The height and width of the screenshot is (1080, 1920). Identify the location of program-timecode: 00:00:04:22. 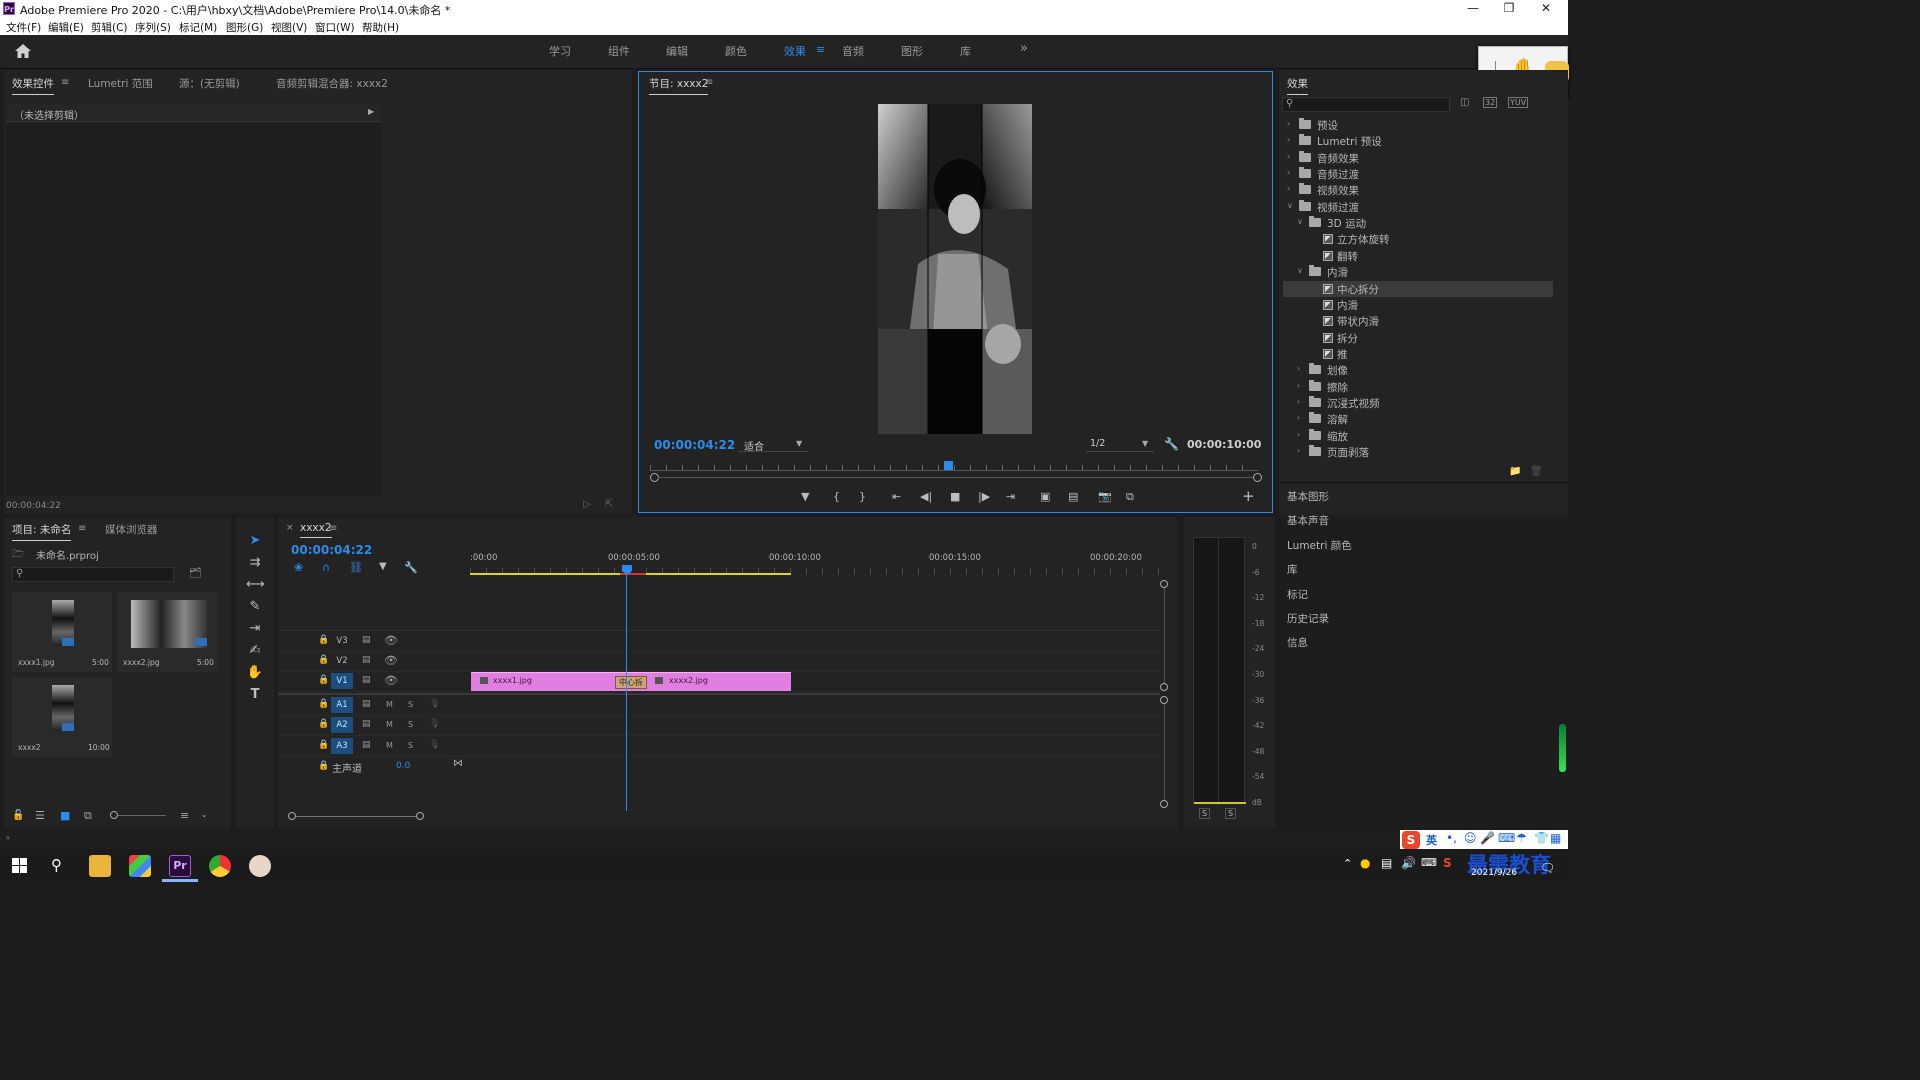
(694, 445).